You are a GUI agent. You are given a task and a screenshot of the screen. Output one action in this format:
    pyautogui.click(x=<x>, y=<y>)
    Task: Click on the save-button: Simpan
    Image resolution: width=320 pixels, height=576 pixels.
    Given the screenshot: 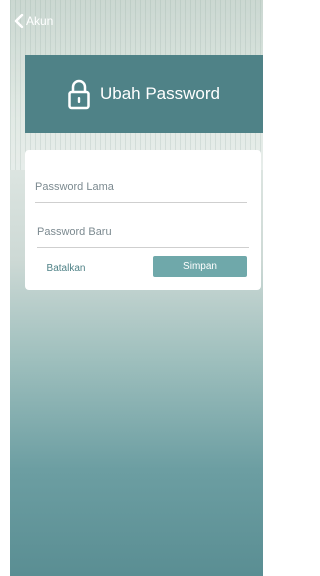 What is the action you would take?
    pyautogui.click(x=200, y=266)
    